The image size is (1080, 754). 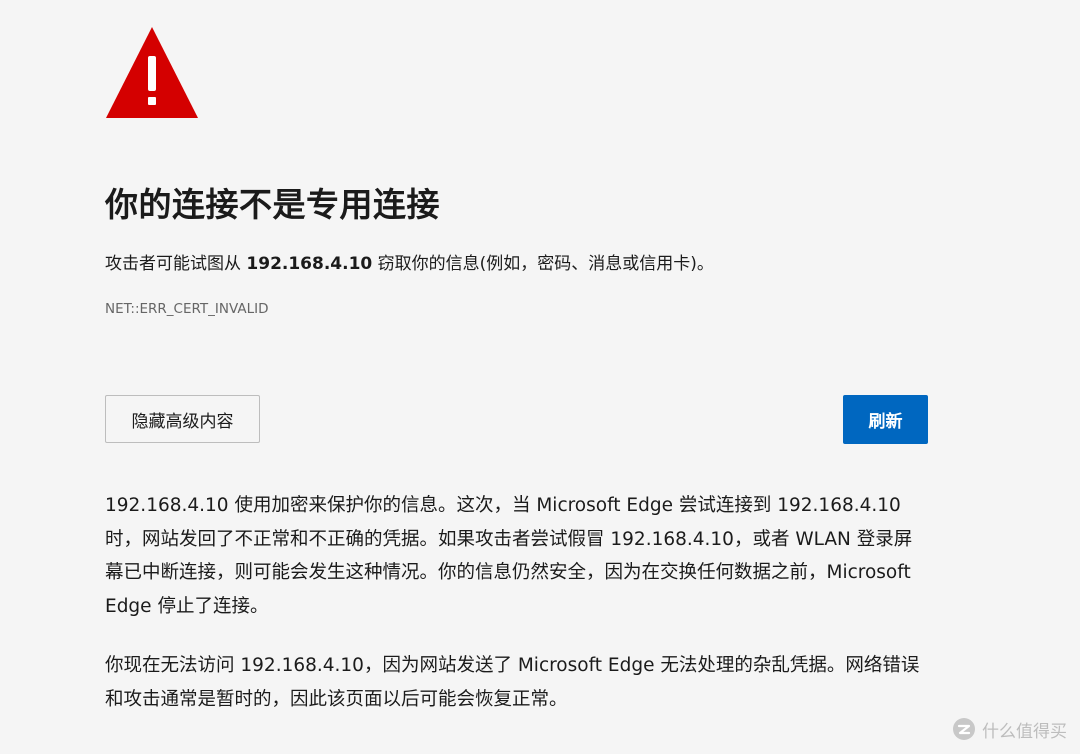 I want to click on watermark-text: 什么值得买, so click(x=1024, y=731).